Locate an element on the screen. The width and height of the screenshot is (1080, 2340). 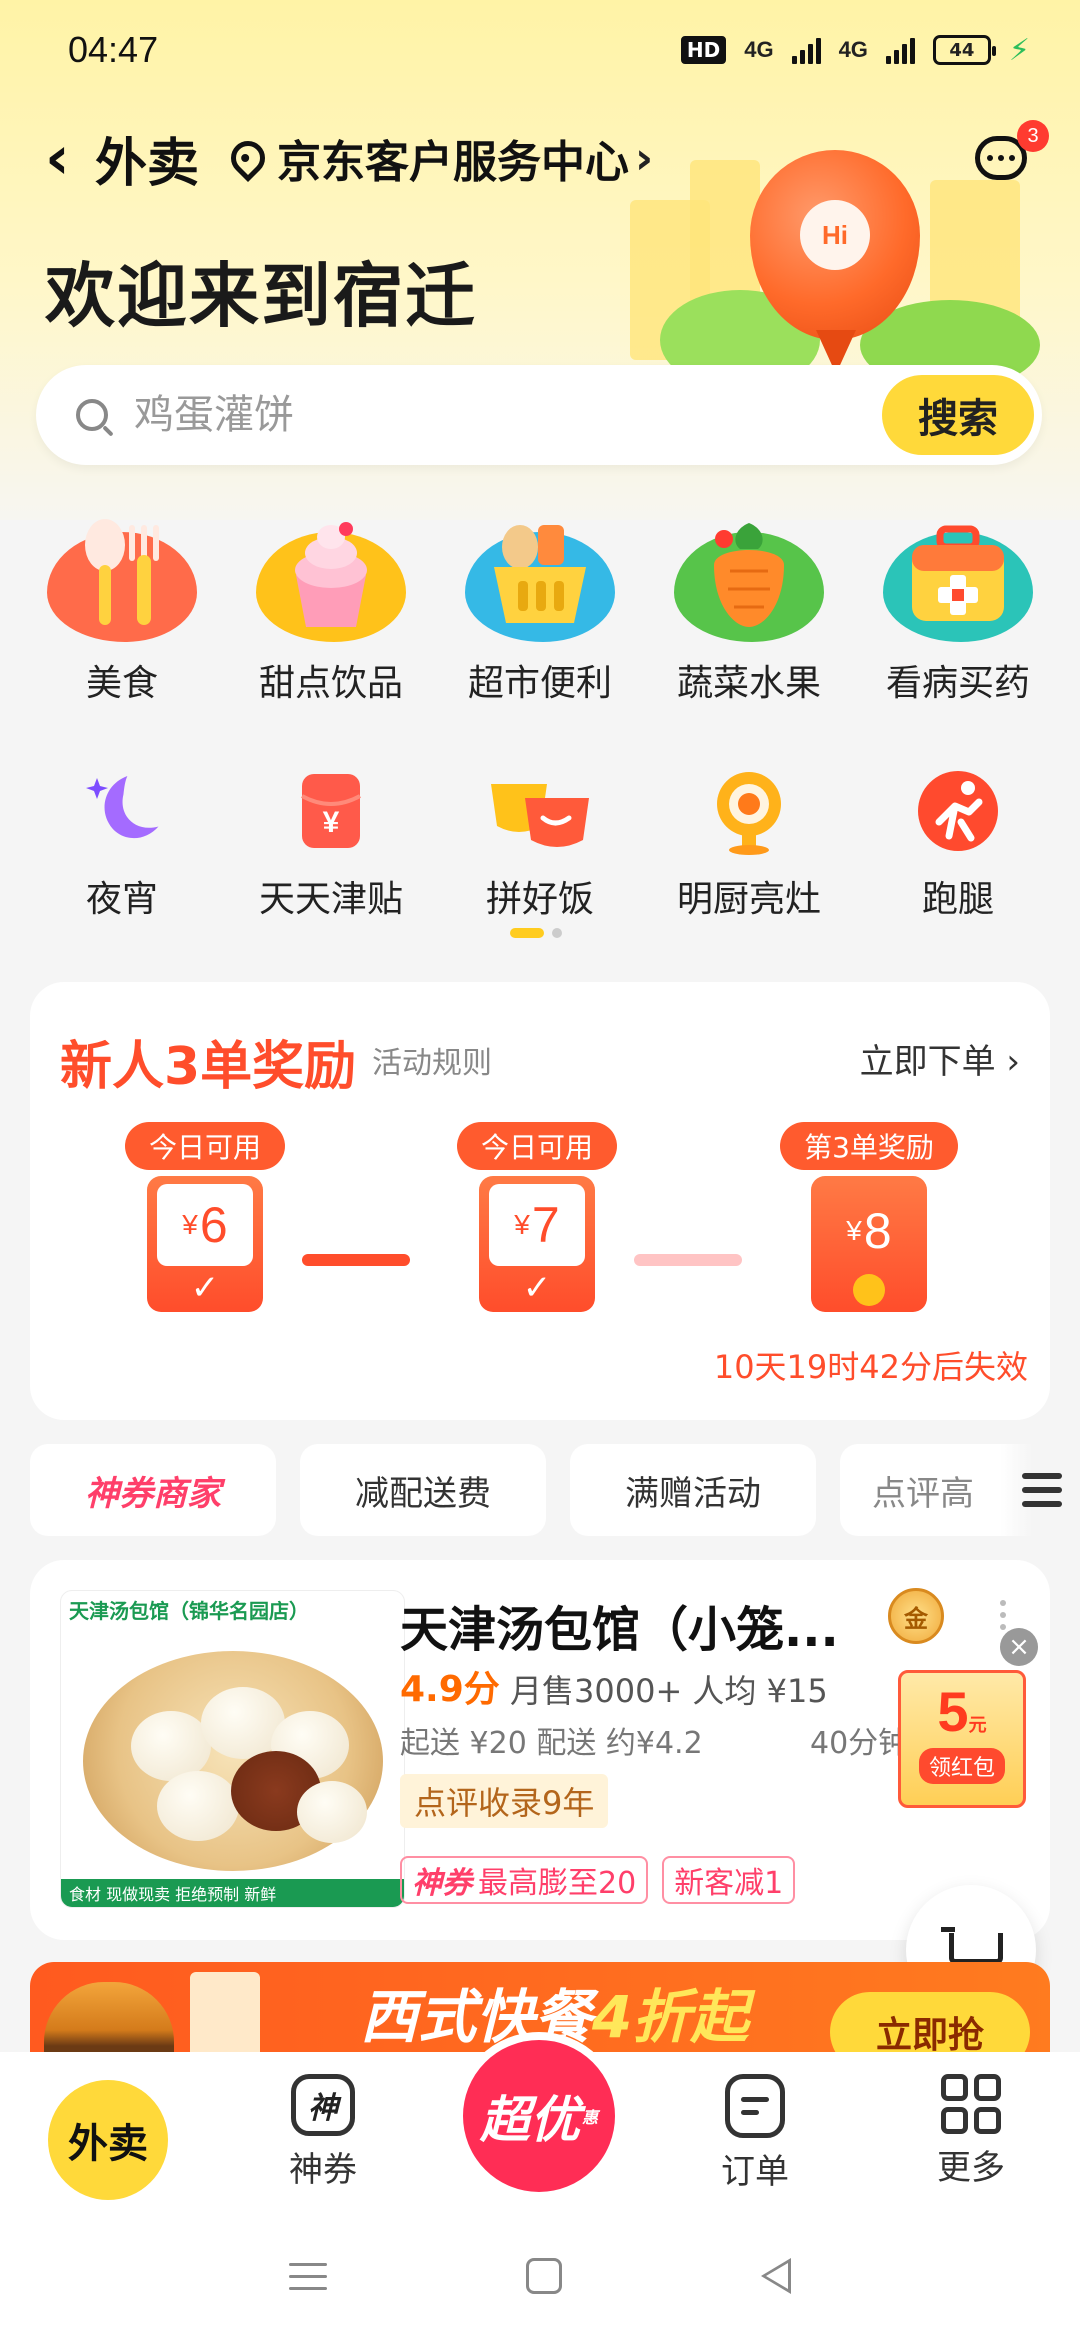
status-time: 04:47 is located at coordinates (113, 49).